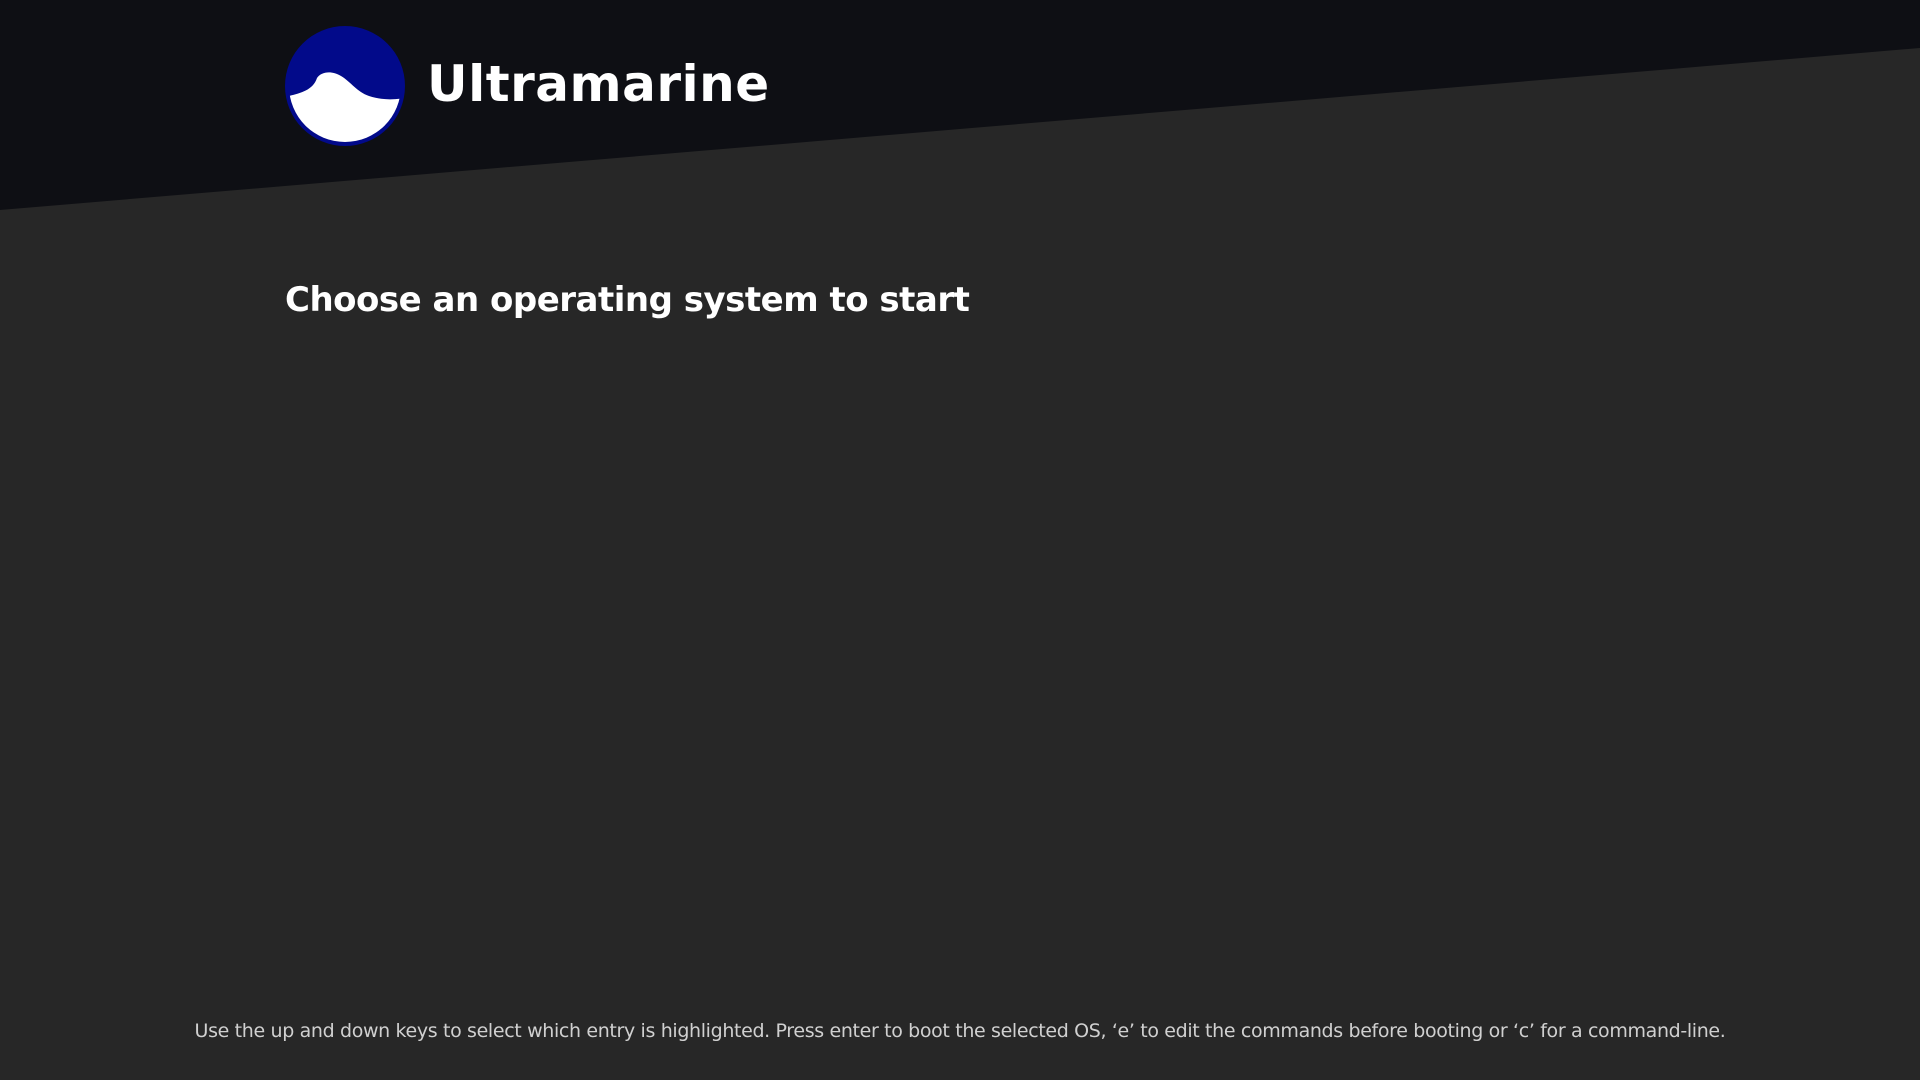 This screenshot has height=1080, width=1920. Describe the element at coordinates (345, 86) in the screenshot. I see `ultramarine-logo-icon` at that location.